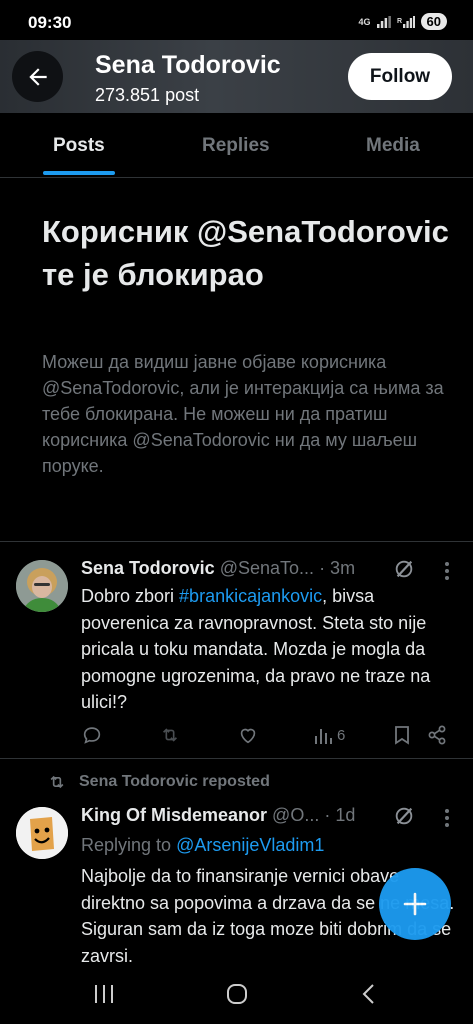 Image resolution: width=473 pixels, height=1024 pixels. Describe the element at coordinates (323, 736) in the screenshot. I see `views-icon` at that location.